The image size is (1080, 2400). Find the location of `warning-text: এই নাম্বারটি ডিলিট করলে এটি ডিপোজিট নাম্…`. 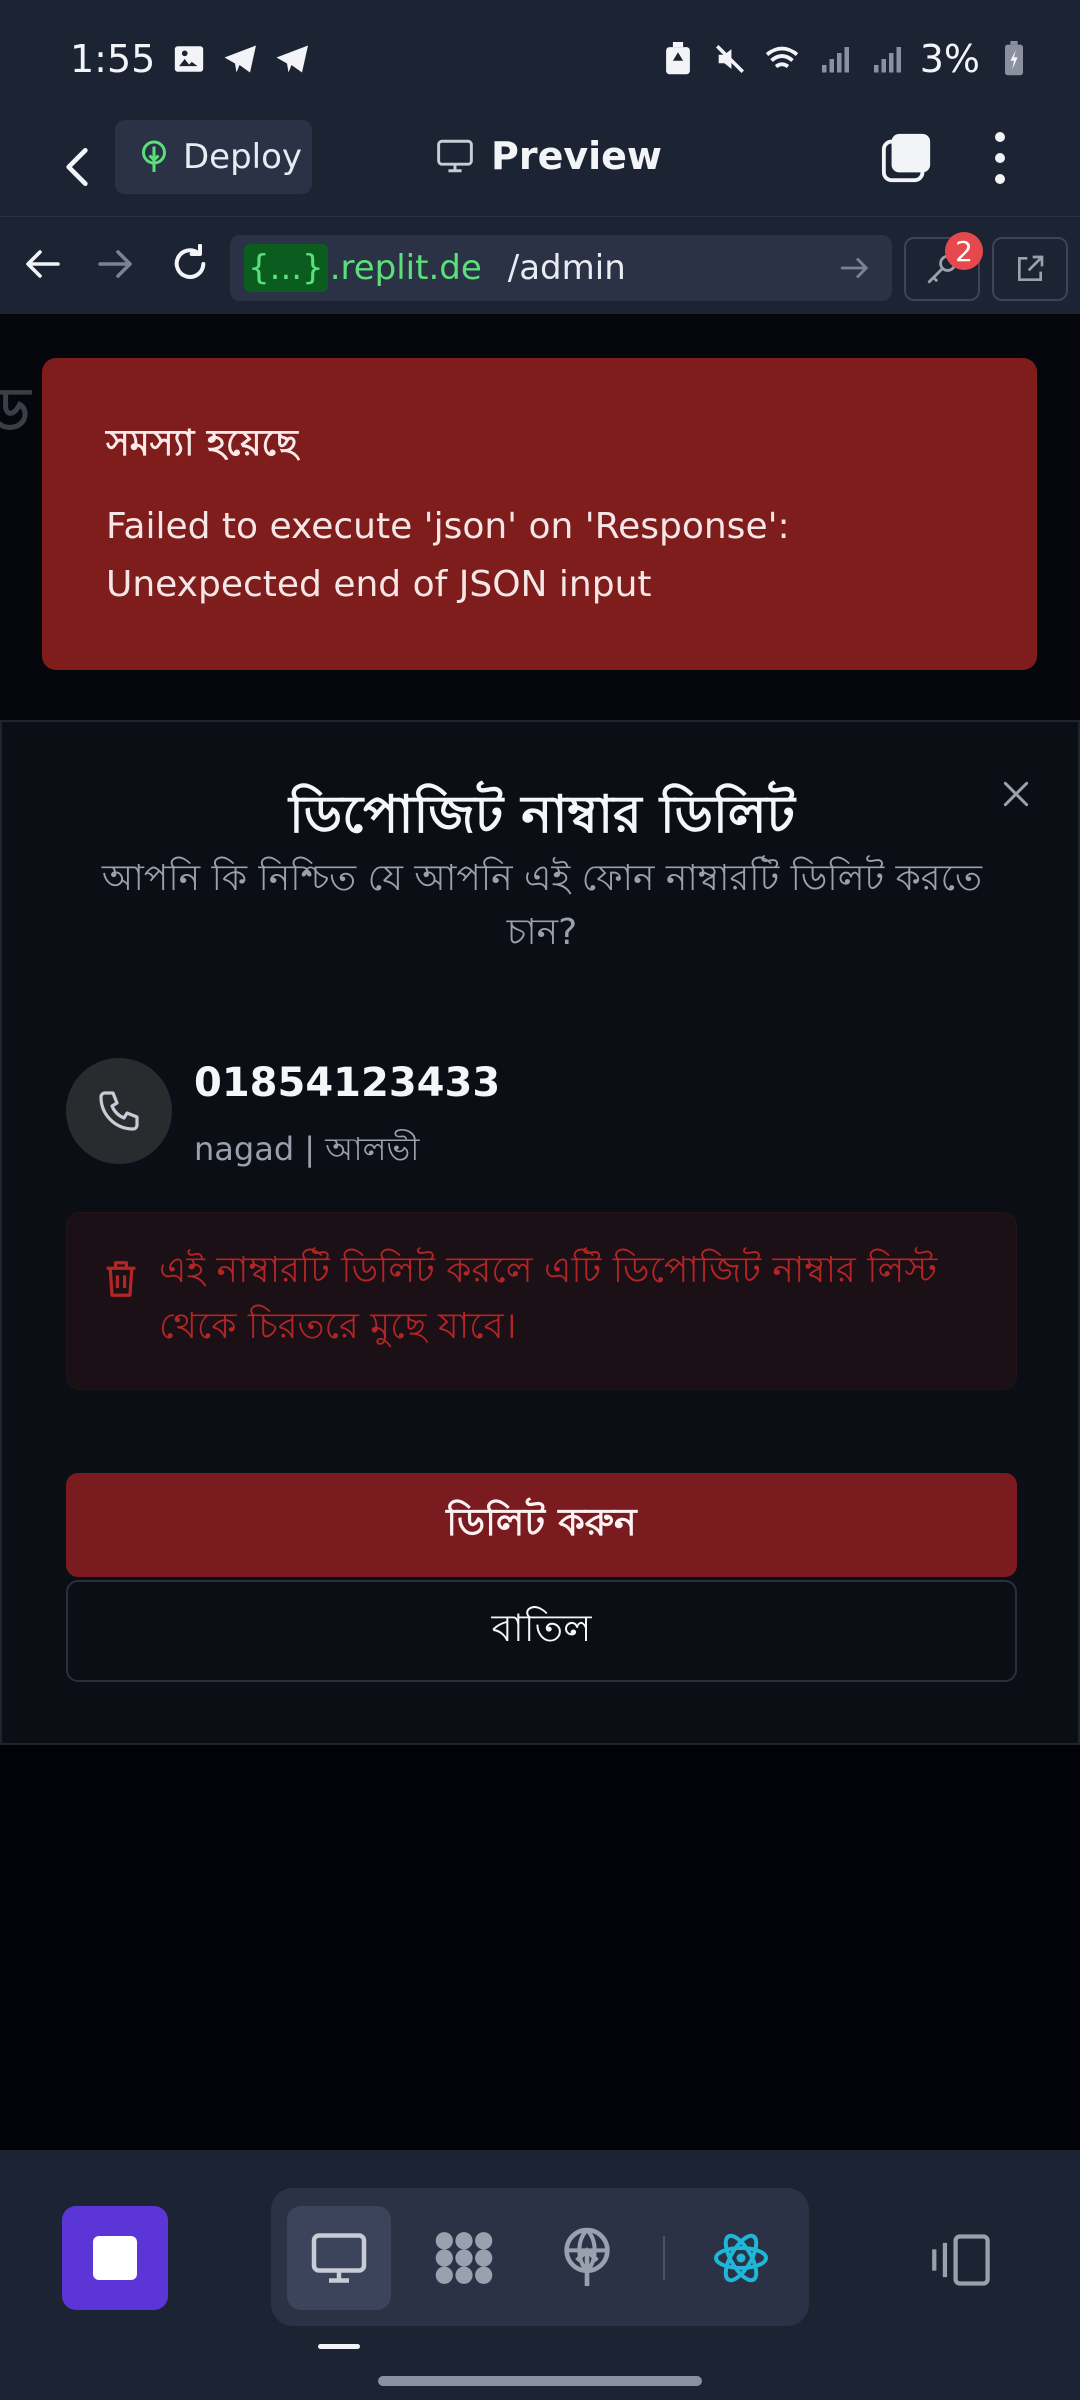

warning-text: এই নাম্বারটি ডিলিট করলে এটি ডিপোজিট নাম্… is located at coordinates (548, 1298).